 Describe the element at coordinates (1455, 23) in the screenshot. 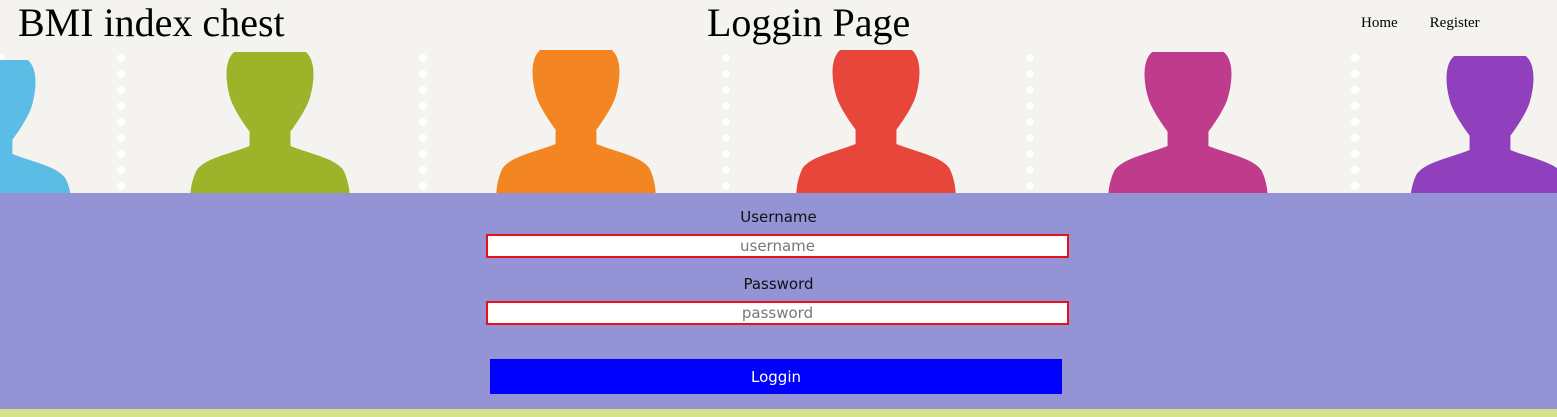

I see `nav-register-link: Register` at that location.